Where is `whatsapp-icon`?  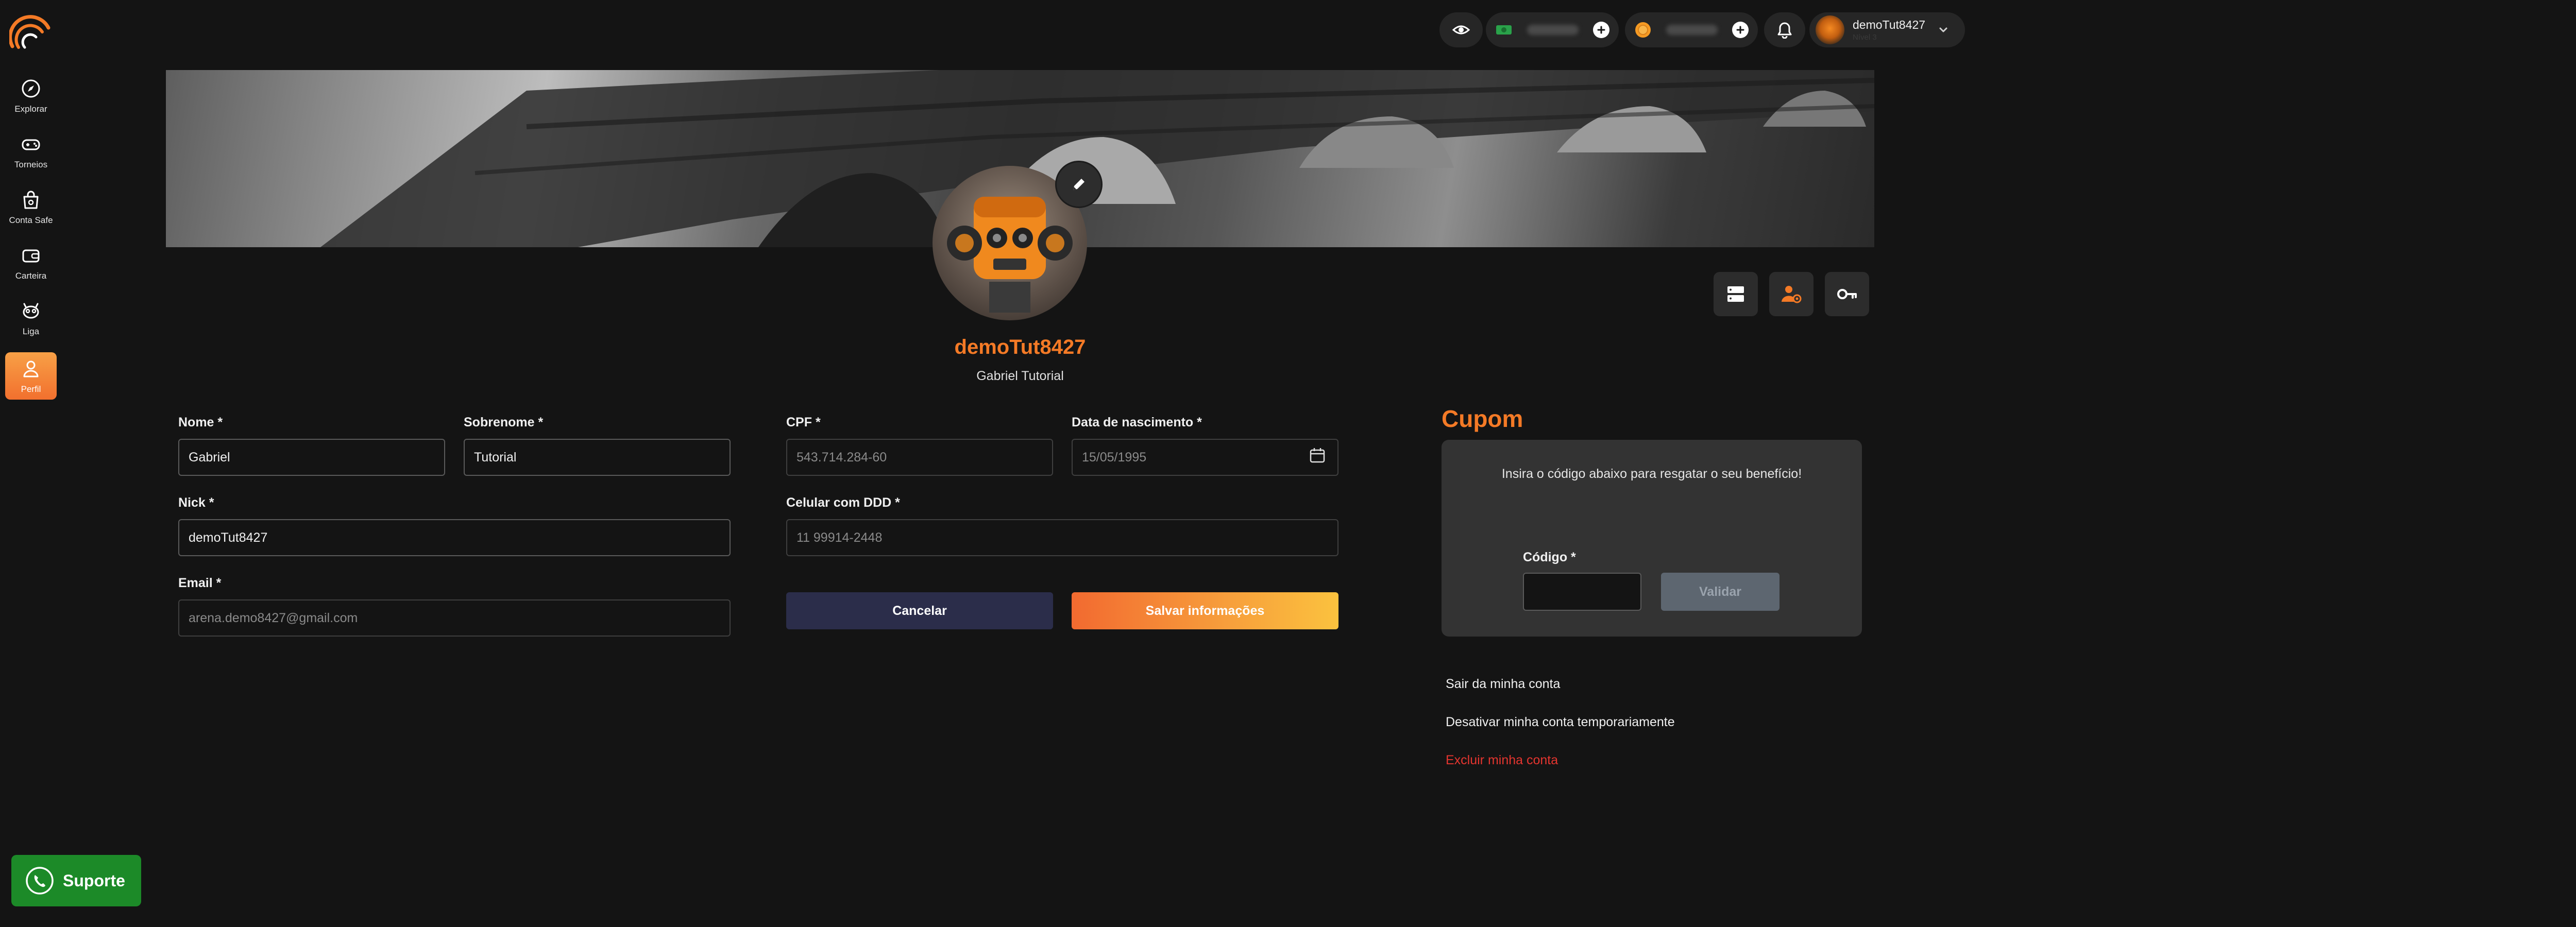
whatsapp-icon is located at coordinates (40, 881).